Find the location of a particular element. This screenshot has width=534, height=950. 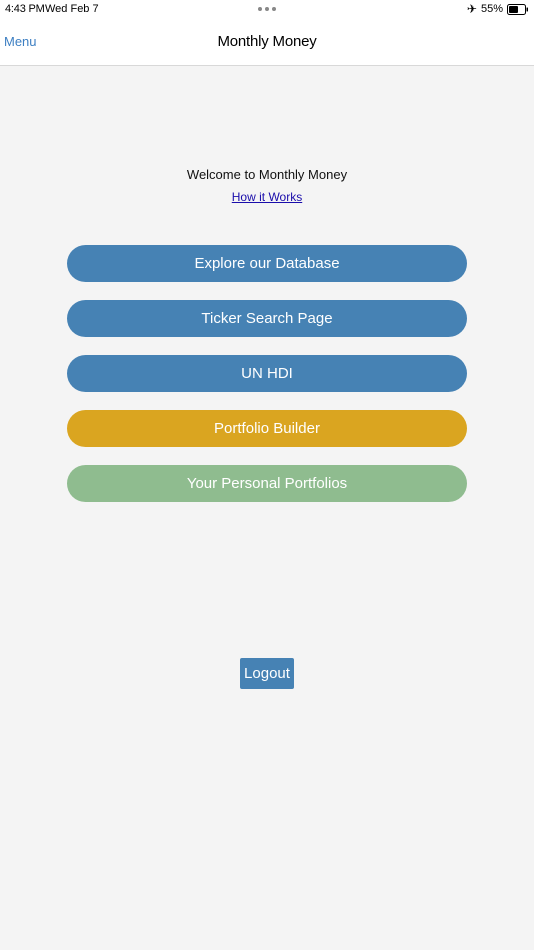

how-it-works-container: How it Works is located at coordinates (267, 197).